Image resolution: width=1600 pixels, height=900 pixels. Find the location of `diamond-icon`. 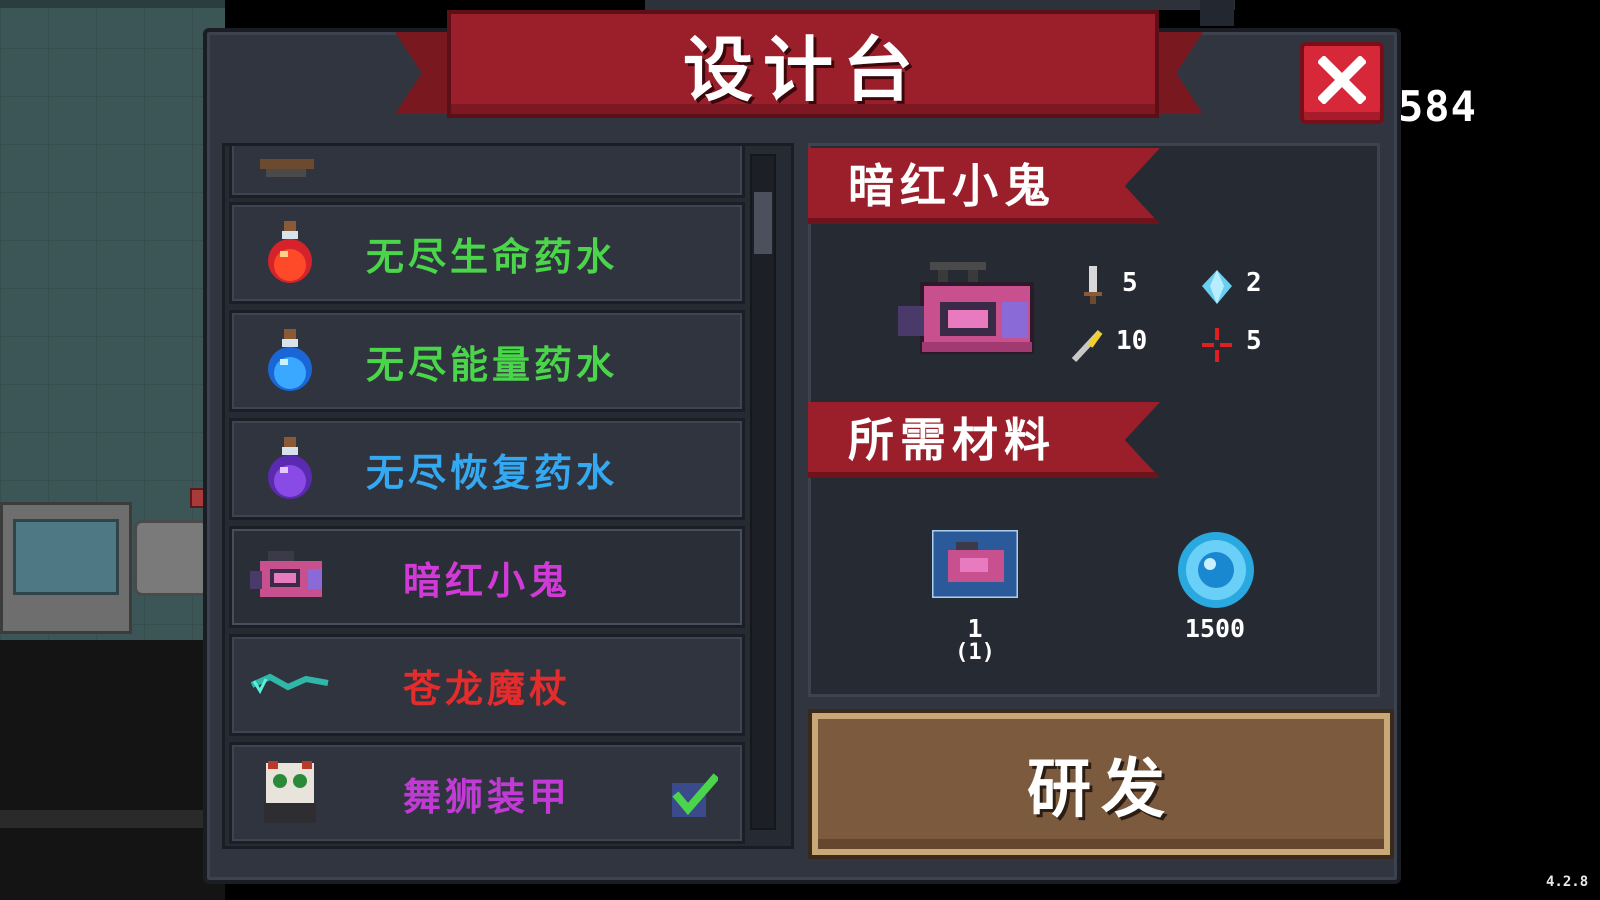

diamond-icon is located at coordinates (1217, 287).